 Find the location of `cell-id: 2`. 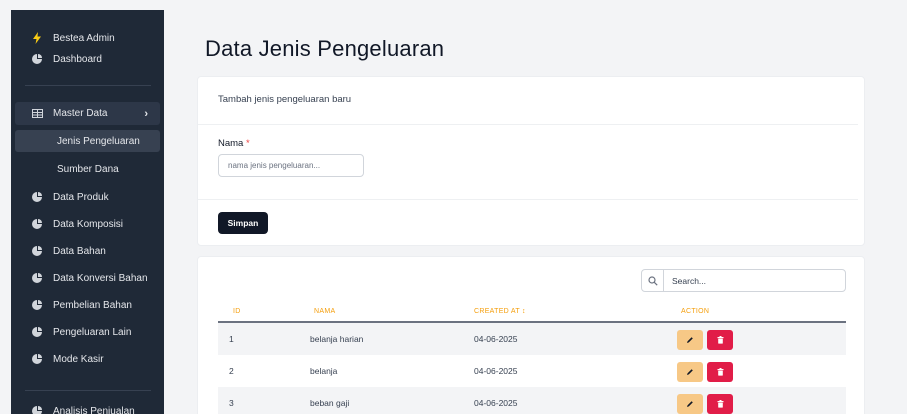

cell-id: 2 is located at coordinates (231, 371).